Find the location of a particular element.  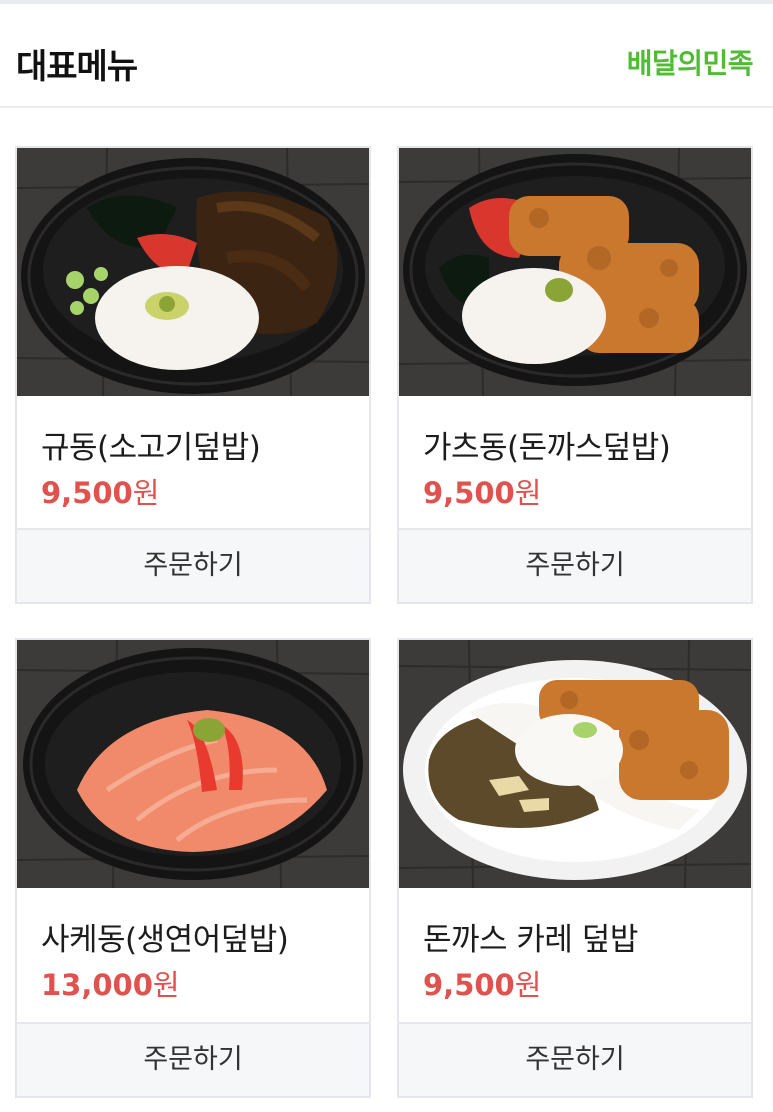

menu-item-price: 13,000원 is located at coordinates (110, 983).